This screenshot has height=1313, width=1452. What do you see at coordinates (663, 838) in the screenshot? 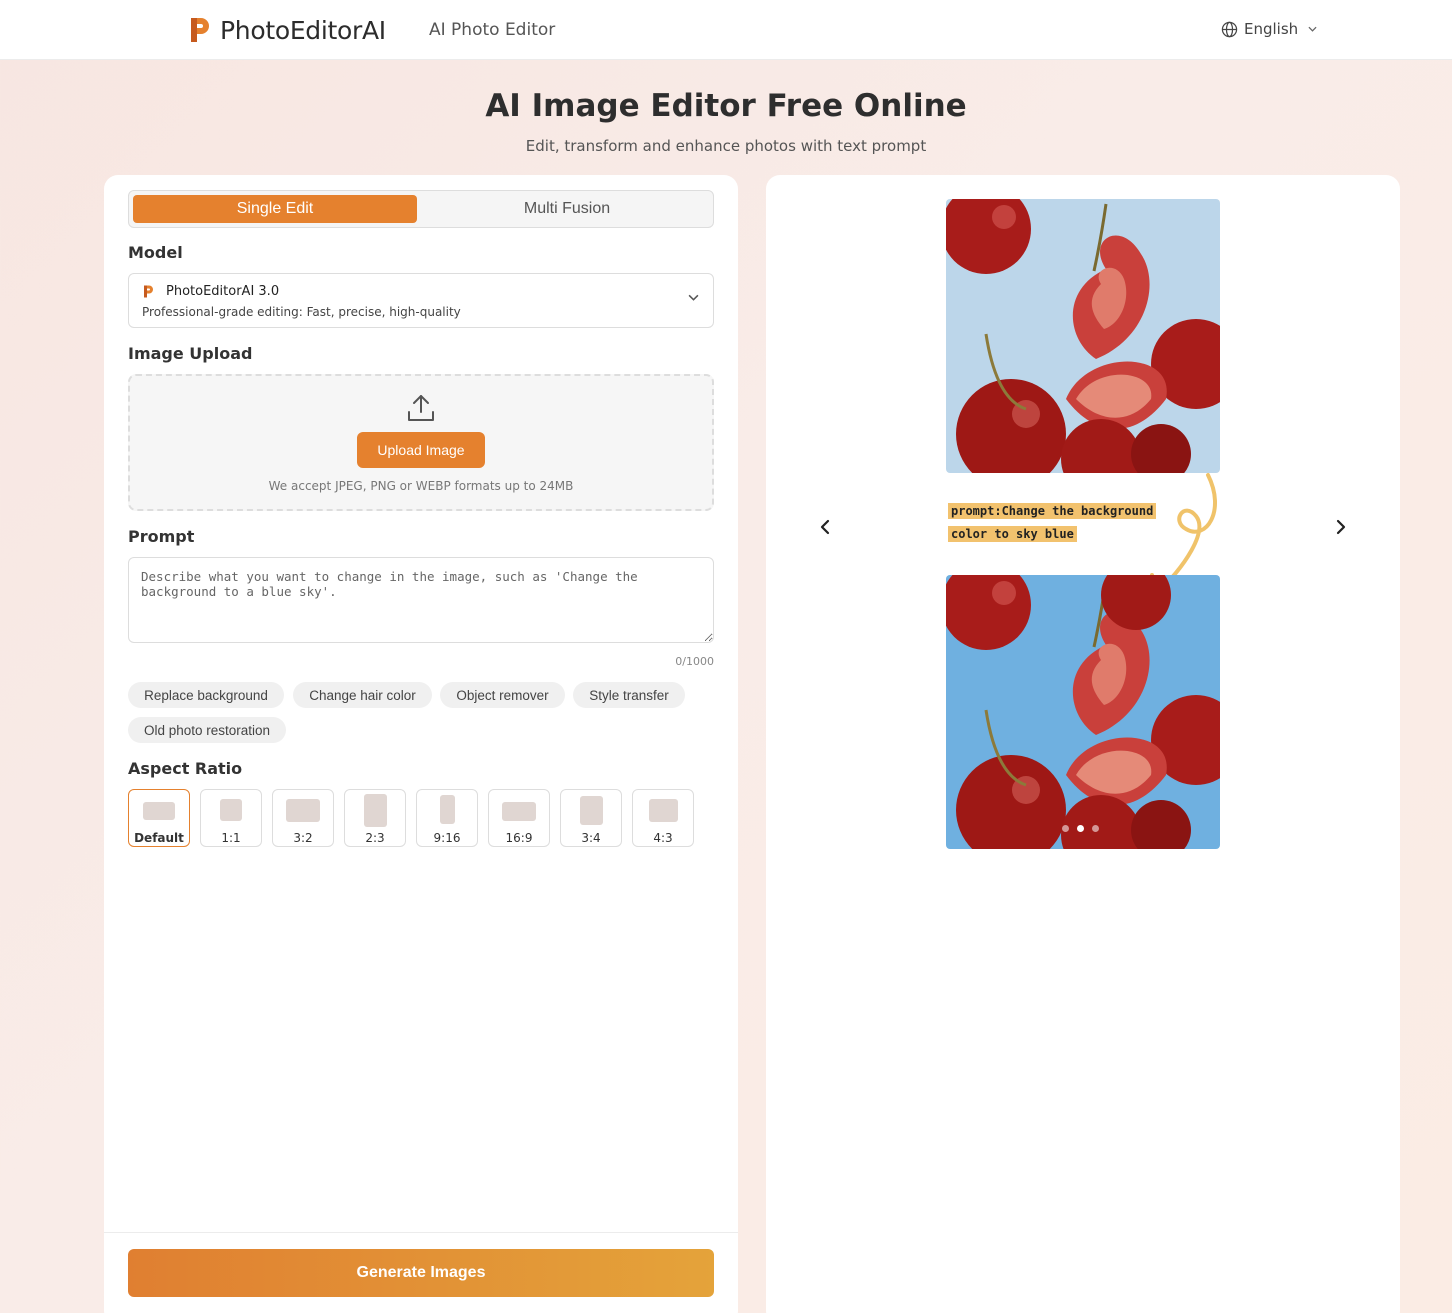
I see `ratio-4-3-label: 4:3` at bounding box center [663, 838].